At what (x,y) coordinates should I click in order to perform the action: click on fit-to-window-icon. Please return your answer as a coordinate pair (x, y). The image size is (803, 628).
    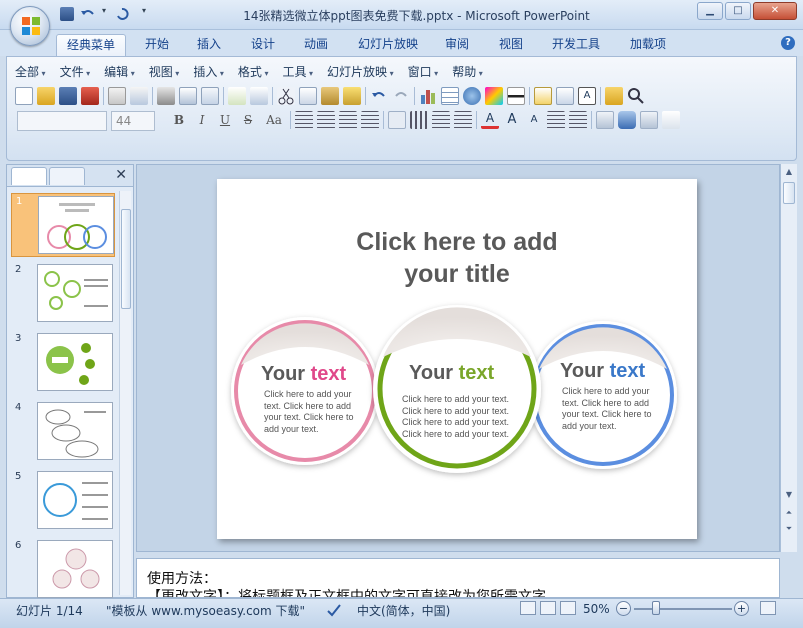
    Looking at the image, I should click on (768, 608).